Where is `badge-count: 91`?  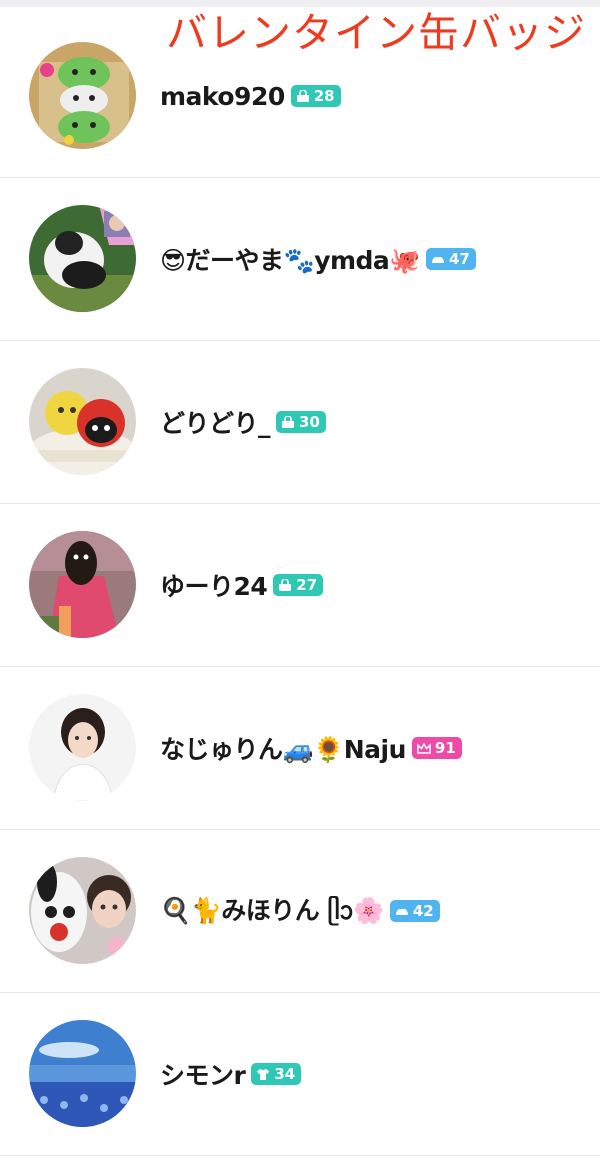
badge-count: 91 is located at coordinates (445, 748).